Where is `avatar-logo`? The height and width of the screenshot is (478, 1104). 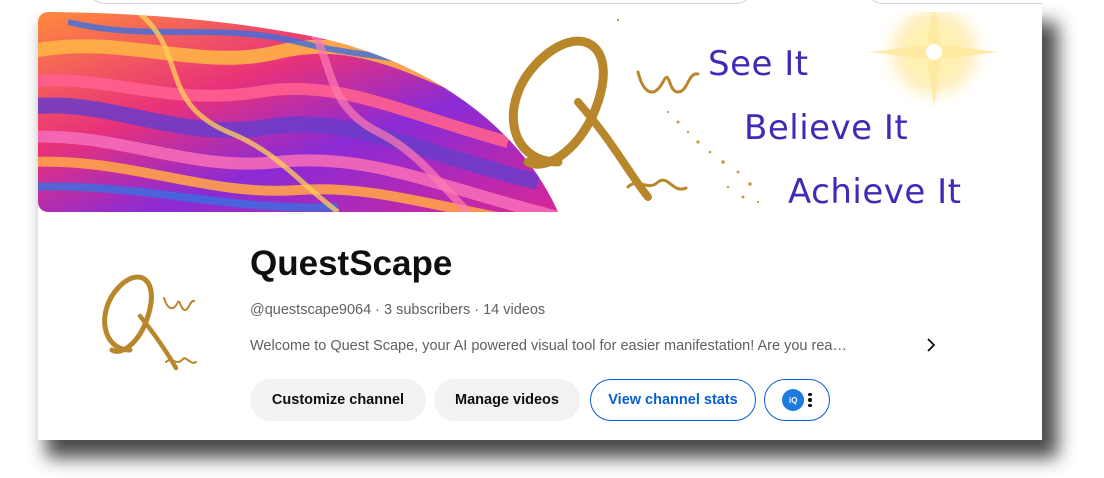 avatar-logo is located at coordinates (149, 322).